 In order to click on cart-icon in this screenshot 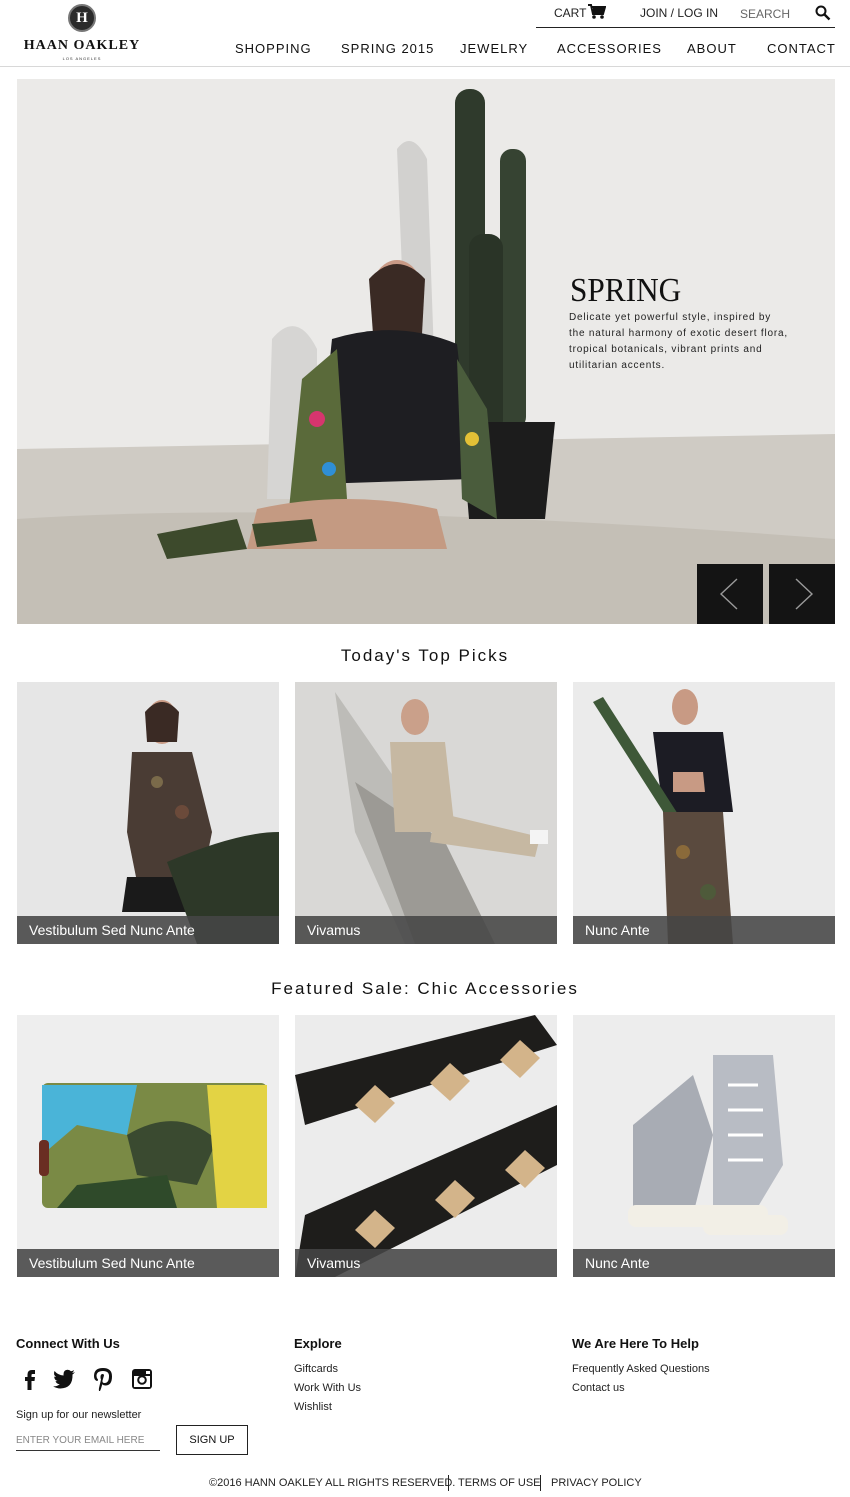, I will do `click(597, 11)`.